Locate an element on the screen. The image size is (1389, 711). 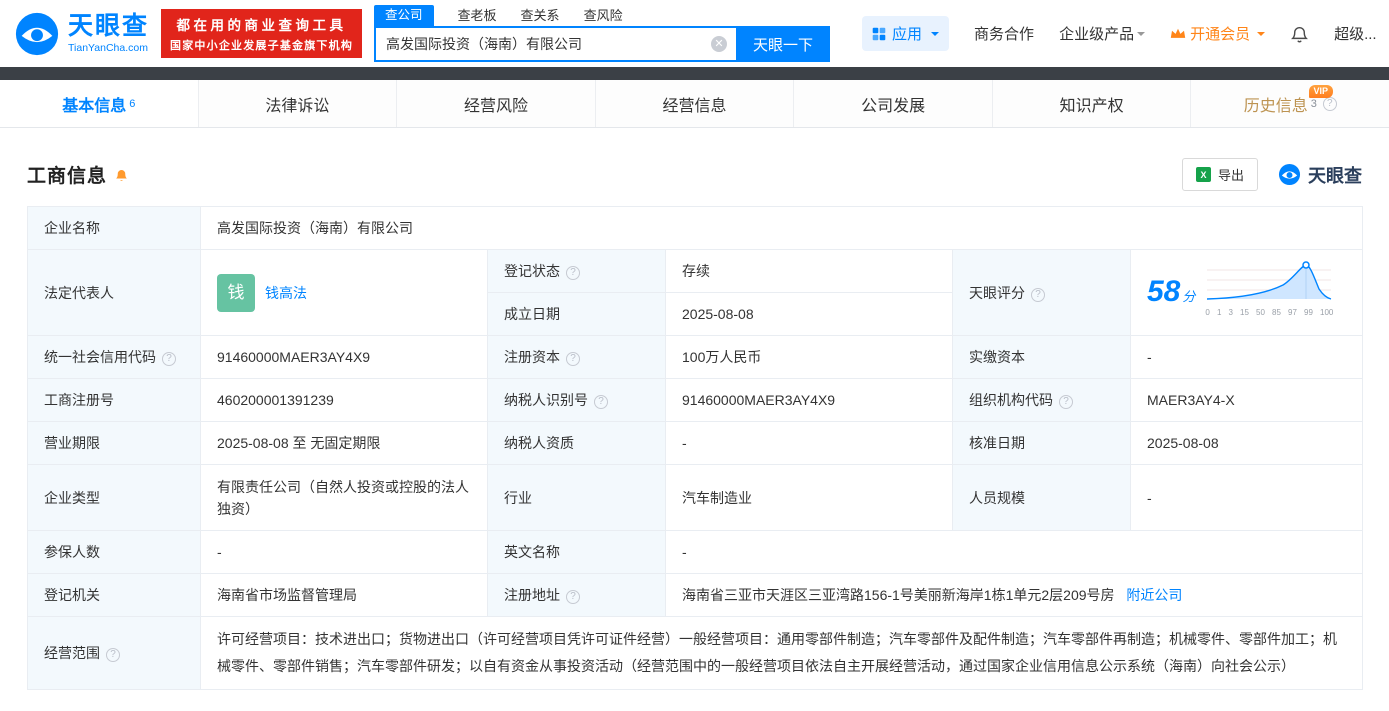
tab-company-development-label: 公司发展 is located at coordinates (893, 106).